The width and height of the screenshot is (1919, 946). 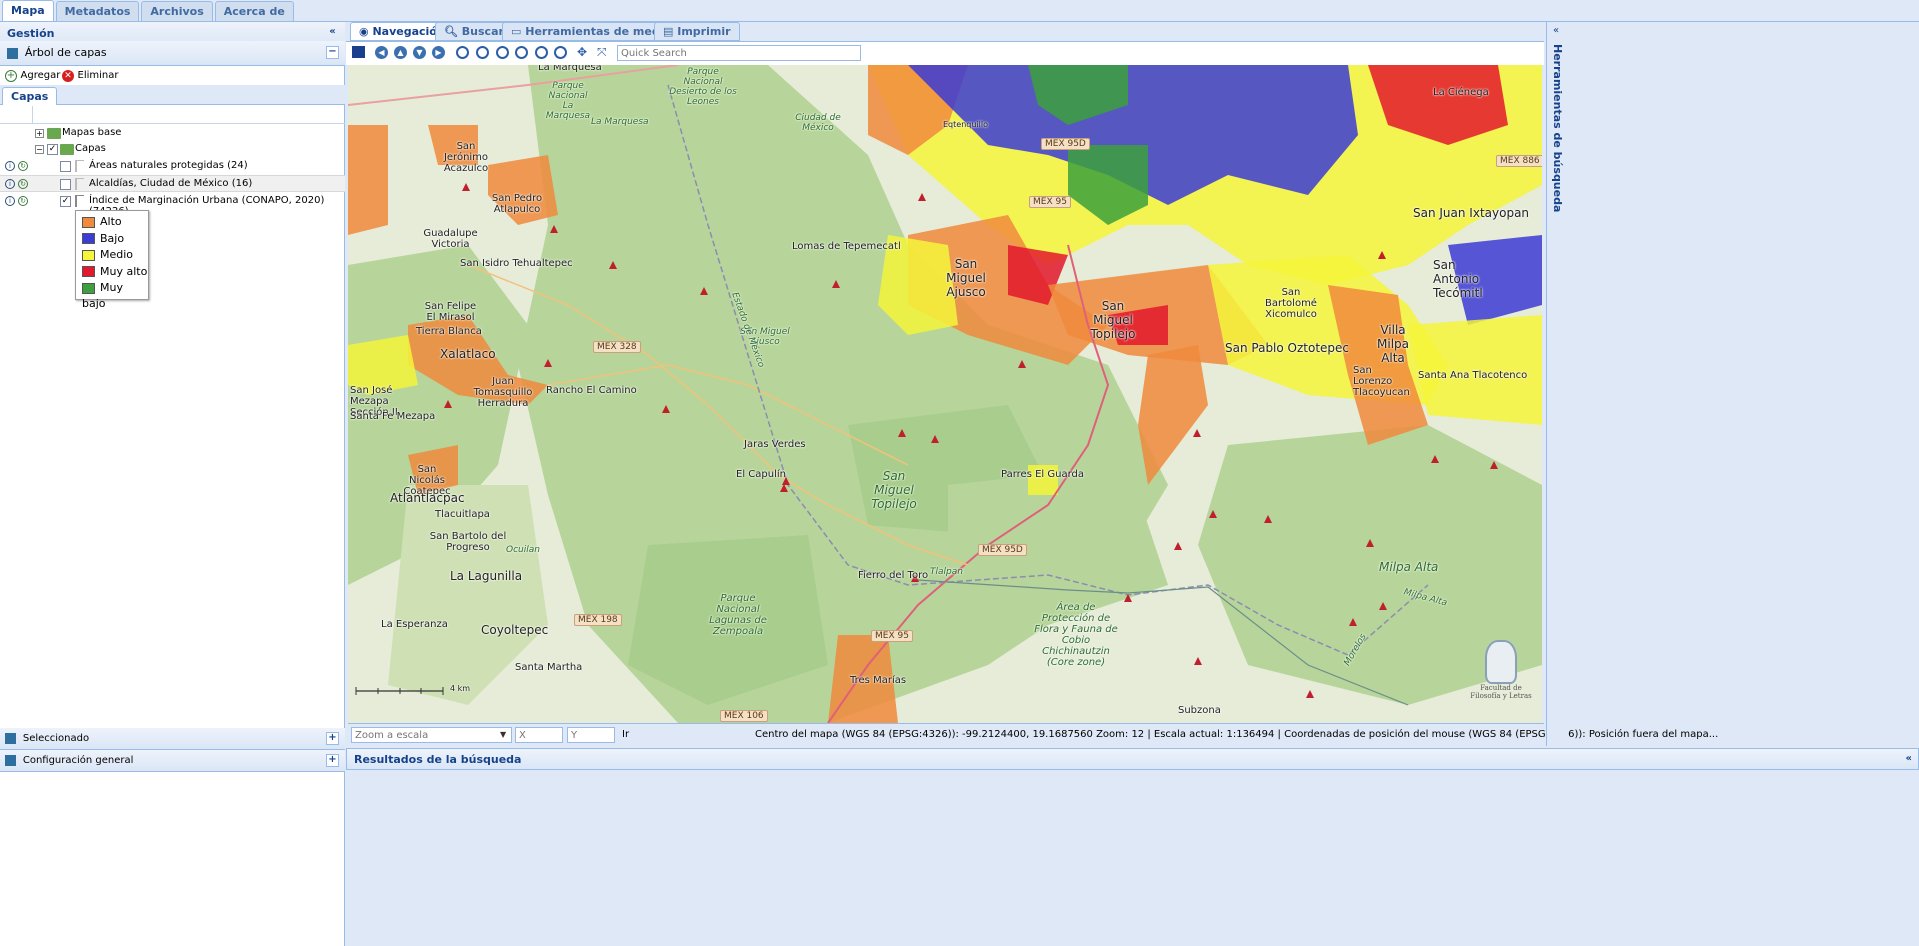 I want to click on add-label: Agregar, so click(x=40, y=75).